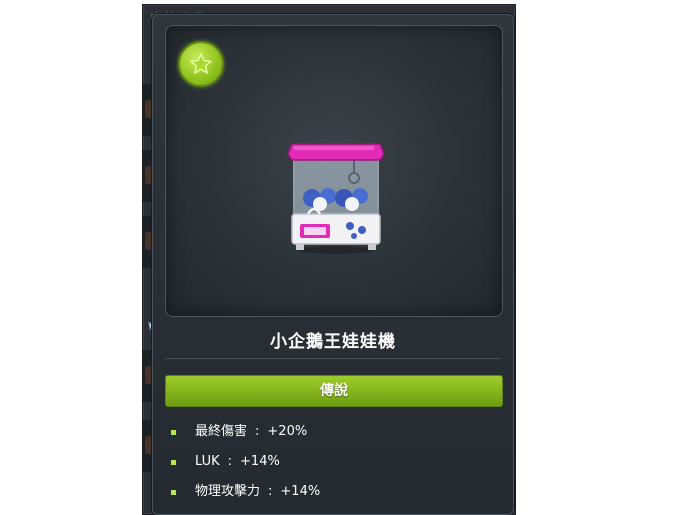  I want to click on stat-row: 物理攻擊力: +14%, so click(333, 492).